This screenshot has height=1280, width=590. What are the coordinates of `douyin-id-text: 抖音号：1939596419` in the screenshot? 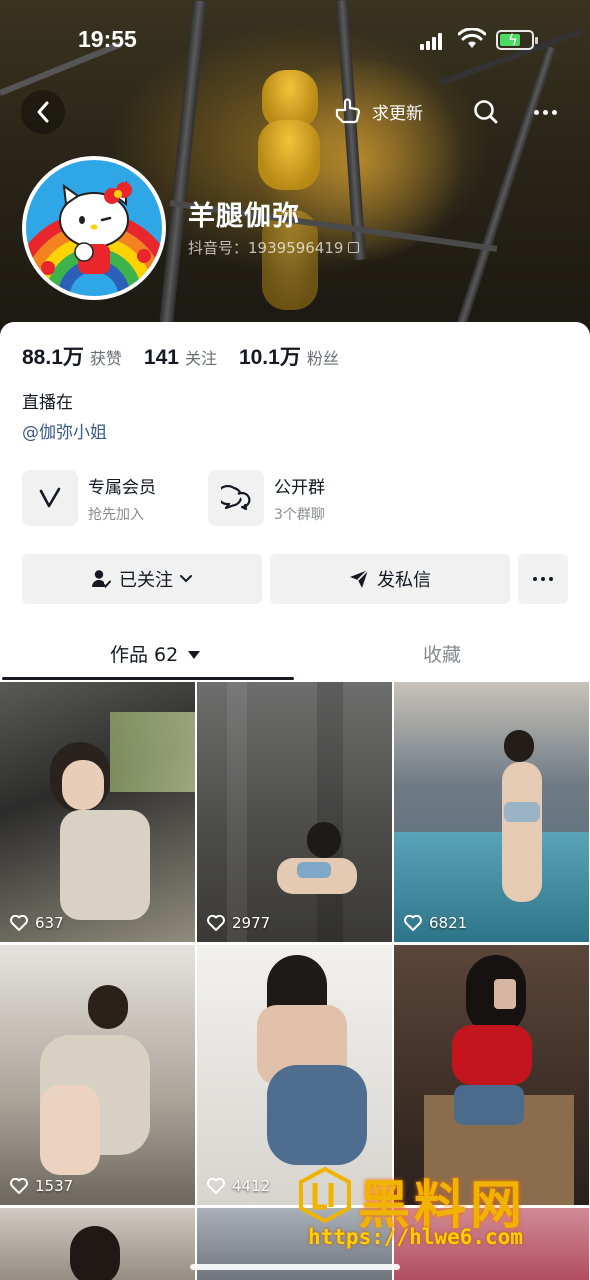 It's located at (266, 248).